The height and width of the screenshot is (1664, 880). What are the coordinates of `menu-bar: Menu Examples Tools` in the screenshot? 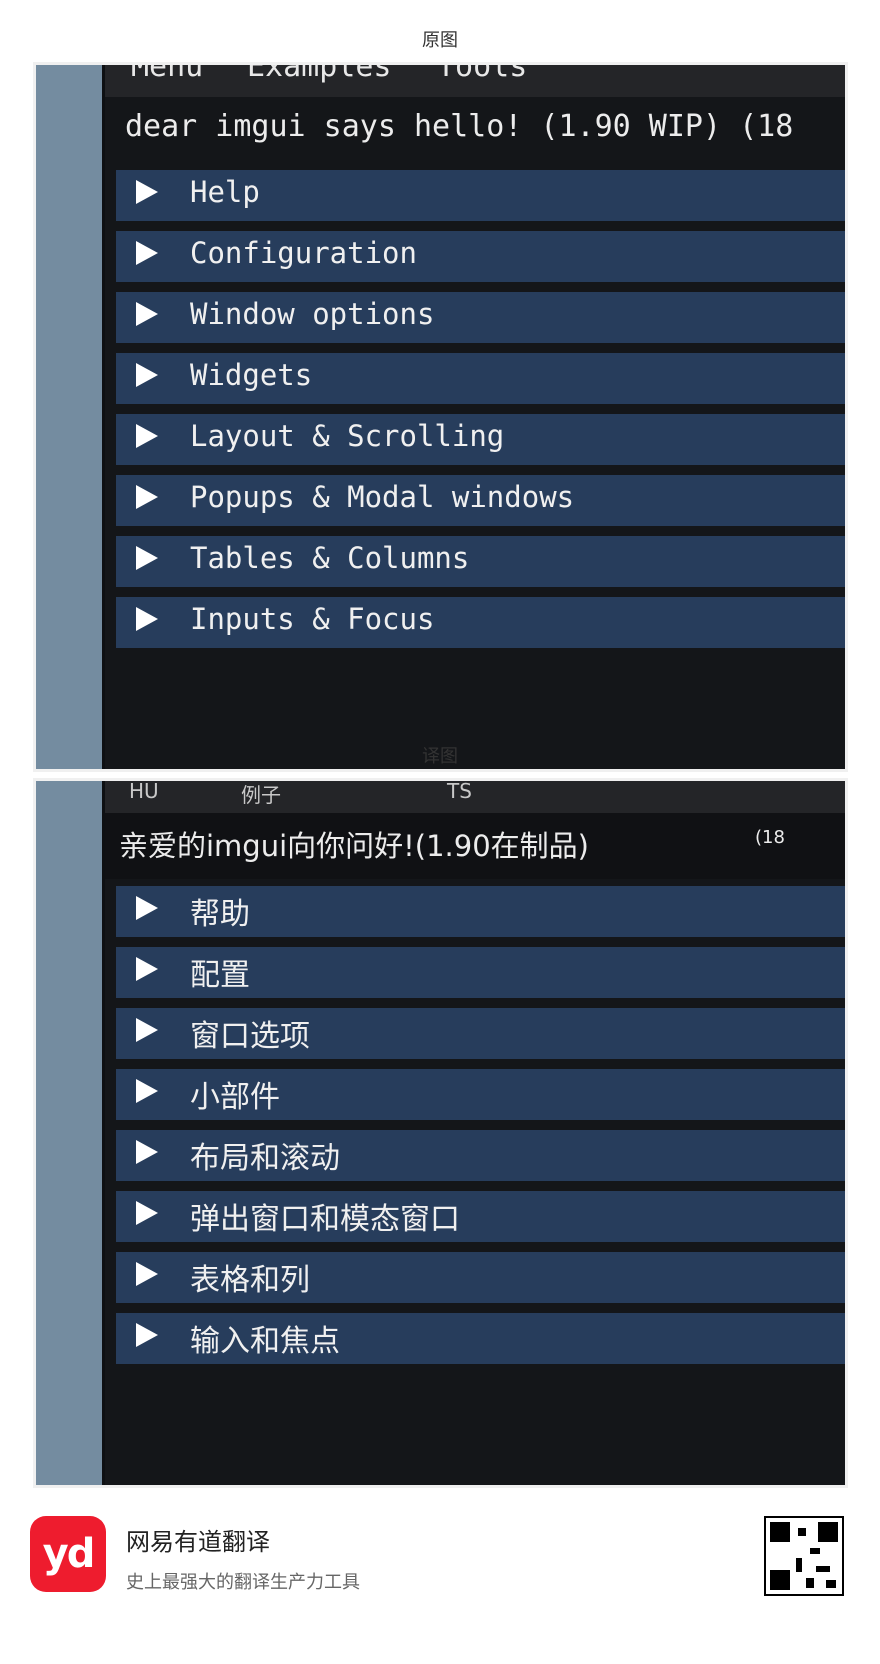 It's located at (475, 81).